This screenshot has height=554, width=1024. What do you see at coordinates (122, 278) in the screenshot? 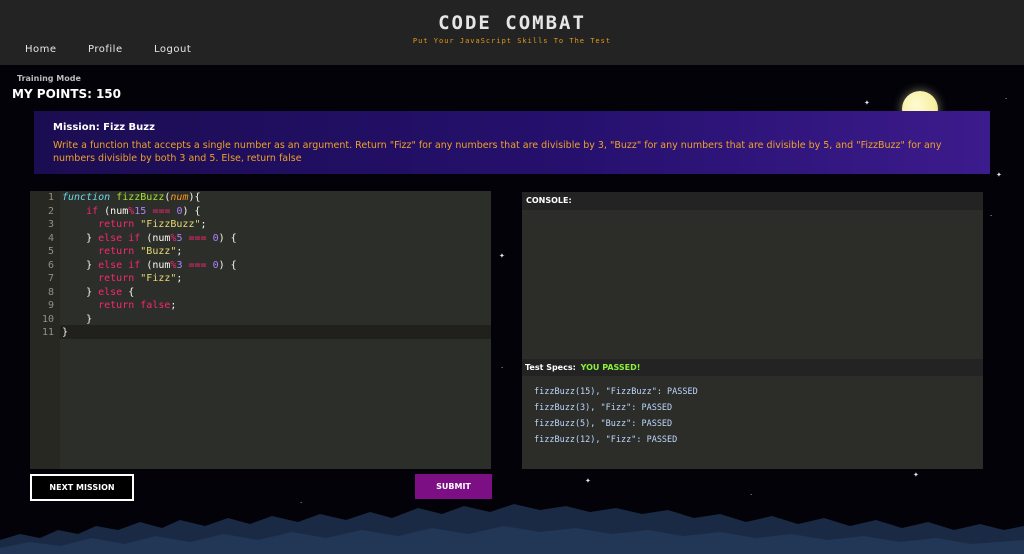
I see `code-line: return "Fizz";` at bounding box center [122, 278].